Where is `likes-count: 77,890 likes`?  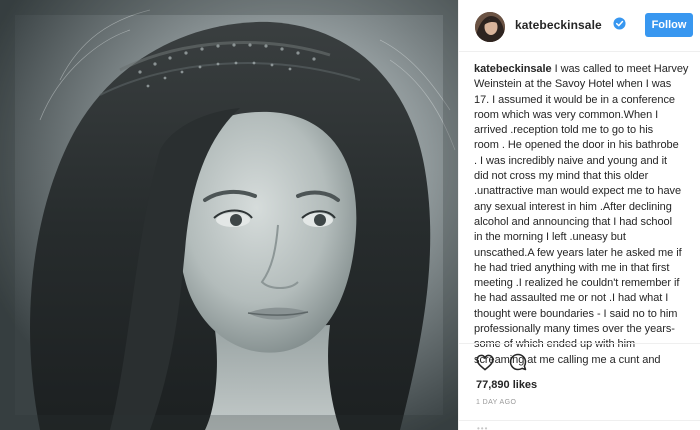
likes-count: 77,890 likes is located at coordinates (506, 385).